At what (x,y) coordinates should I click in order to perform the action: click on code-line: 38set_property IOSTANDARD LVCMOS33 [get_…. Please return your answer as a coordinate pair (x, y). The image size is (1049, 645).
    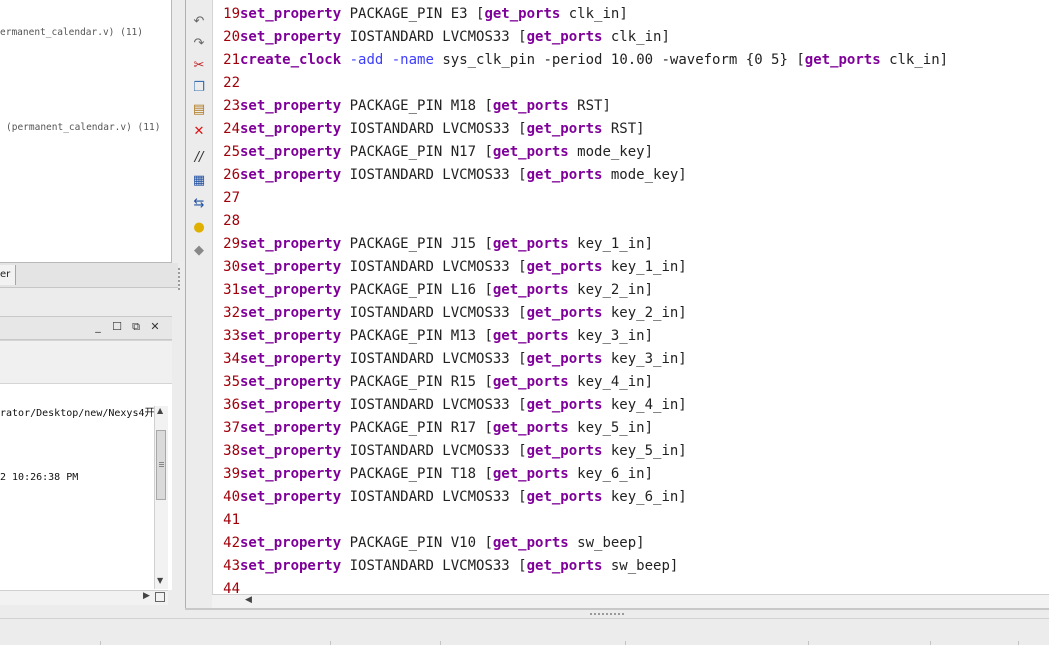
    Looking at the image, I should click on (450, 451).